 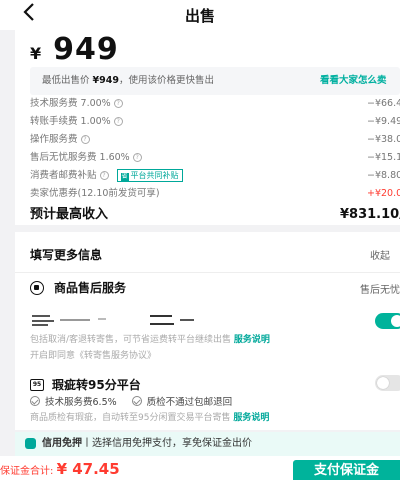 What do you see at coordinates (215, 158) in the screenshot?
I see `fee-row: 售后无忧服务费 1.60%? −¥15.18` at bounding box center [215, 158].